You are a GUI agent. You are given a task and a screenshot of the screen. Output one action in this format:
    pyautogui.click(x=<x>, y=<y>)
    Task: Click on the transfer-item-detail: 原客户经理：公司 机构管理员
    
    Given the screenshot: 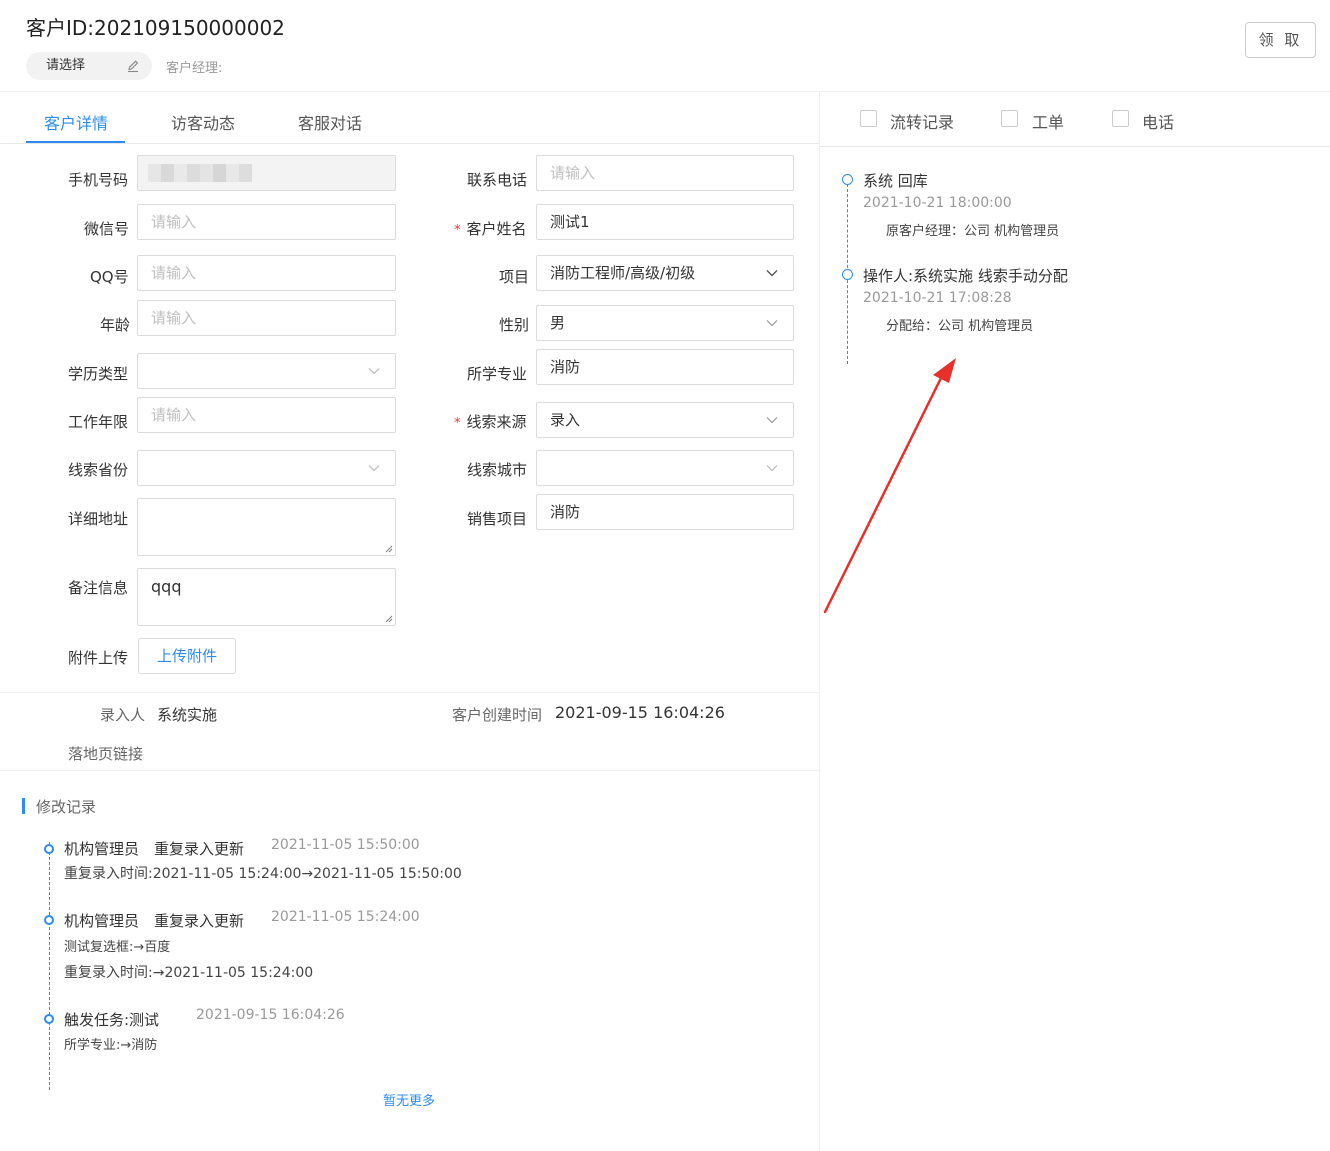 What is the action you would take?
    pyautogui.click(x=973, y=231)
    